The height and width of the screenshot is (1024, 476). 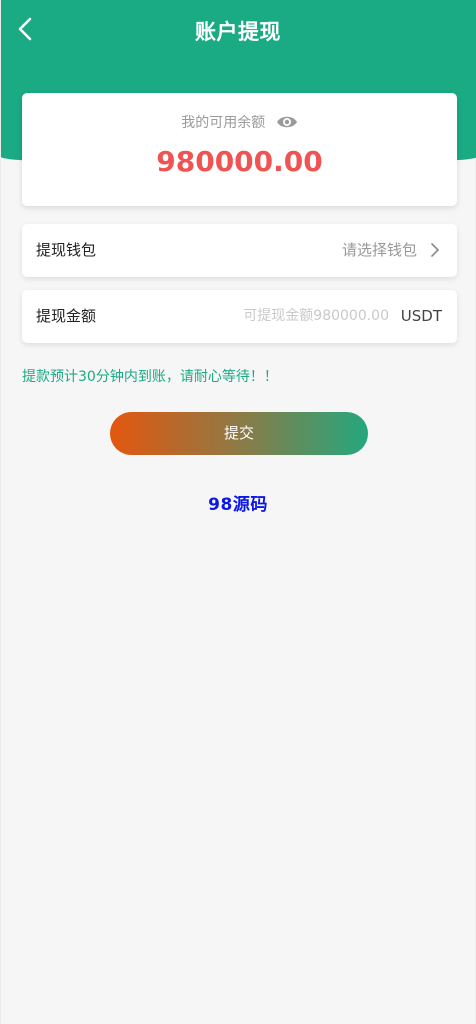 What do you see at coordinates (379, 250) in the screenshot?
I see `wallet-select-value: 请选择钱包` at bounding box center [379, 250].